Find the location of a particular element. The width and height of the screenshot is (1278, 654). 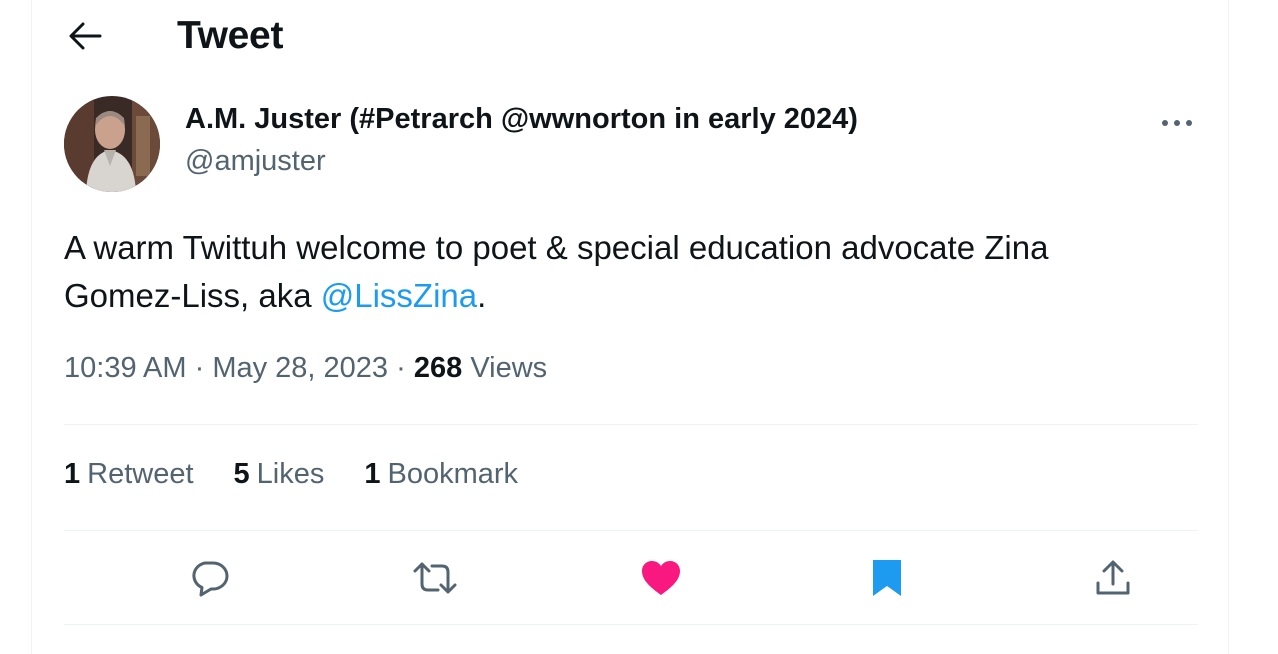

back-button is located at coordinates (85, 36).